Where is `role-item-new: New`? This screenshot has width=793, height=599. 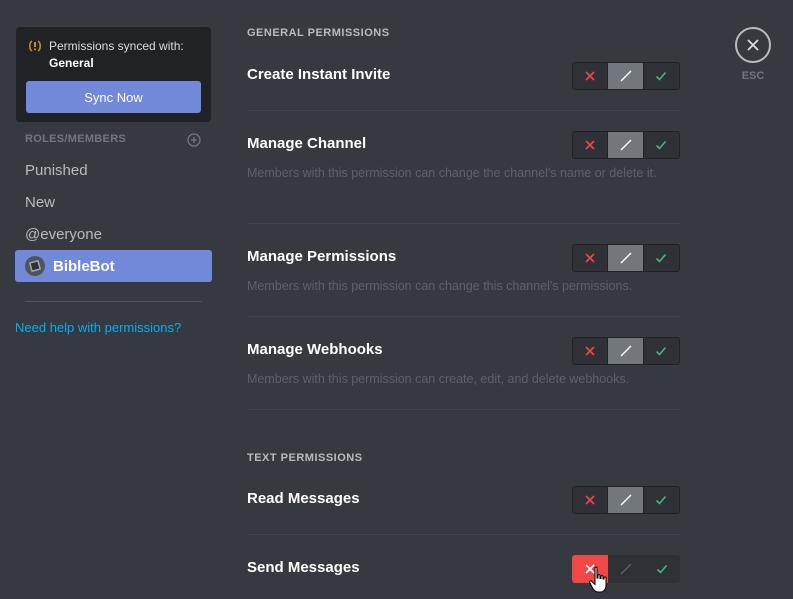
role-item-new: New is located at coordinates (113, 202).